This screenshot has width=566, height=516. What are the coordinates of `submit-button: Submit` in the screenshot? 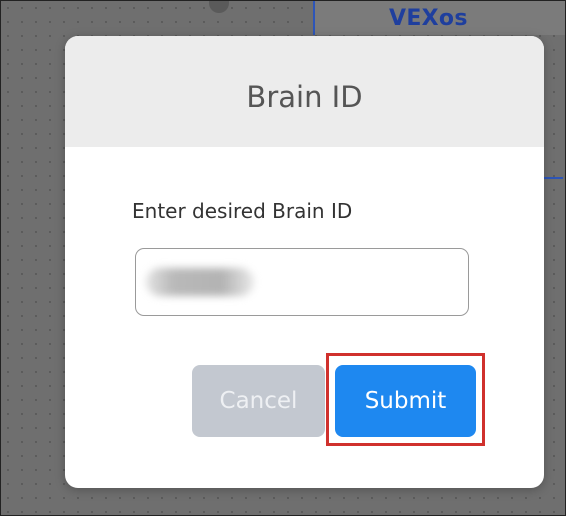 It's located at (405, 401).